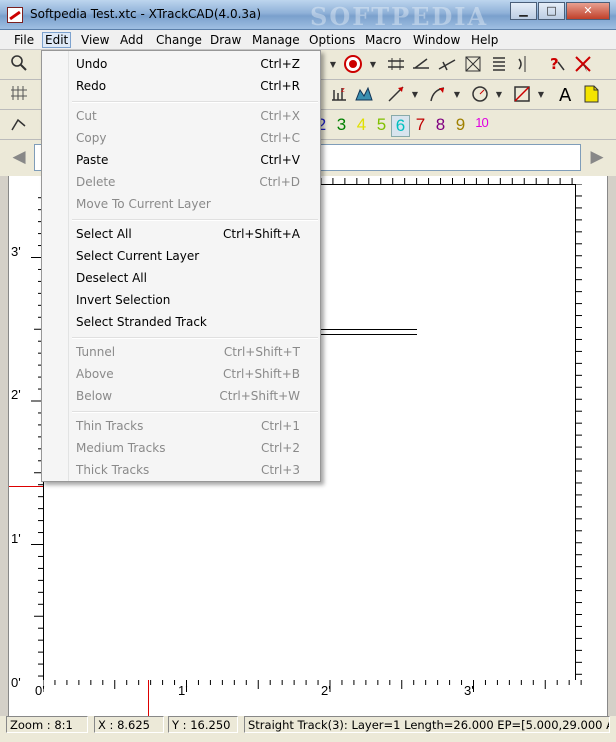  What do you see at coordinates (440, 126) in the screenshot?
I see `layer-8-button: 8` at bounding box center [440, 126].